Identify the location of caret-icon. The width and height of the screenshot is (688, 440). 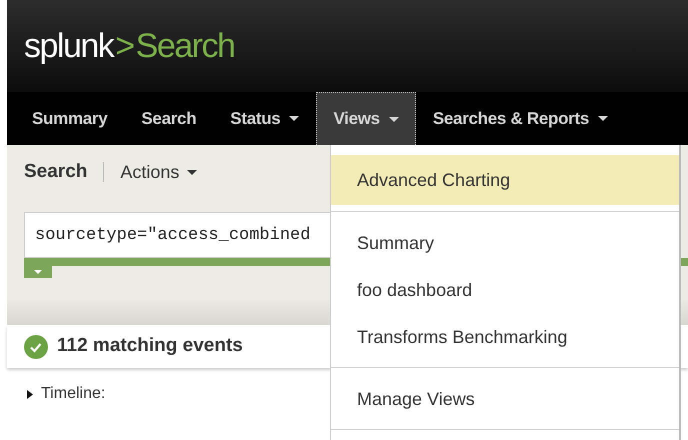
(192, 172).